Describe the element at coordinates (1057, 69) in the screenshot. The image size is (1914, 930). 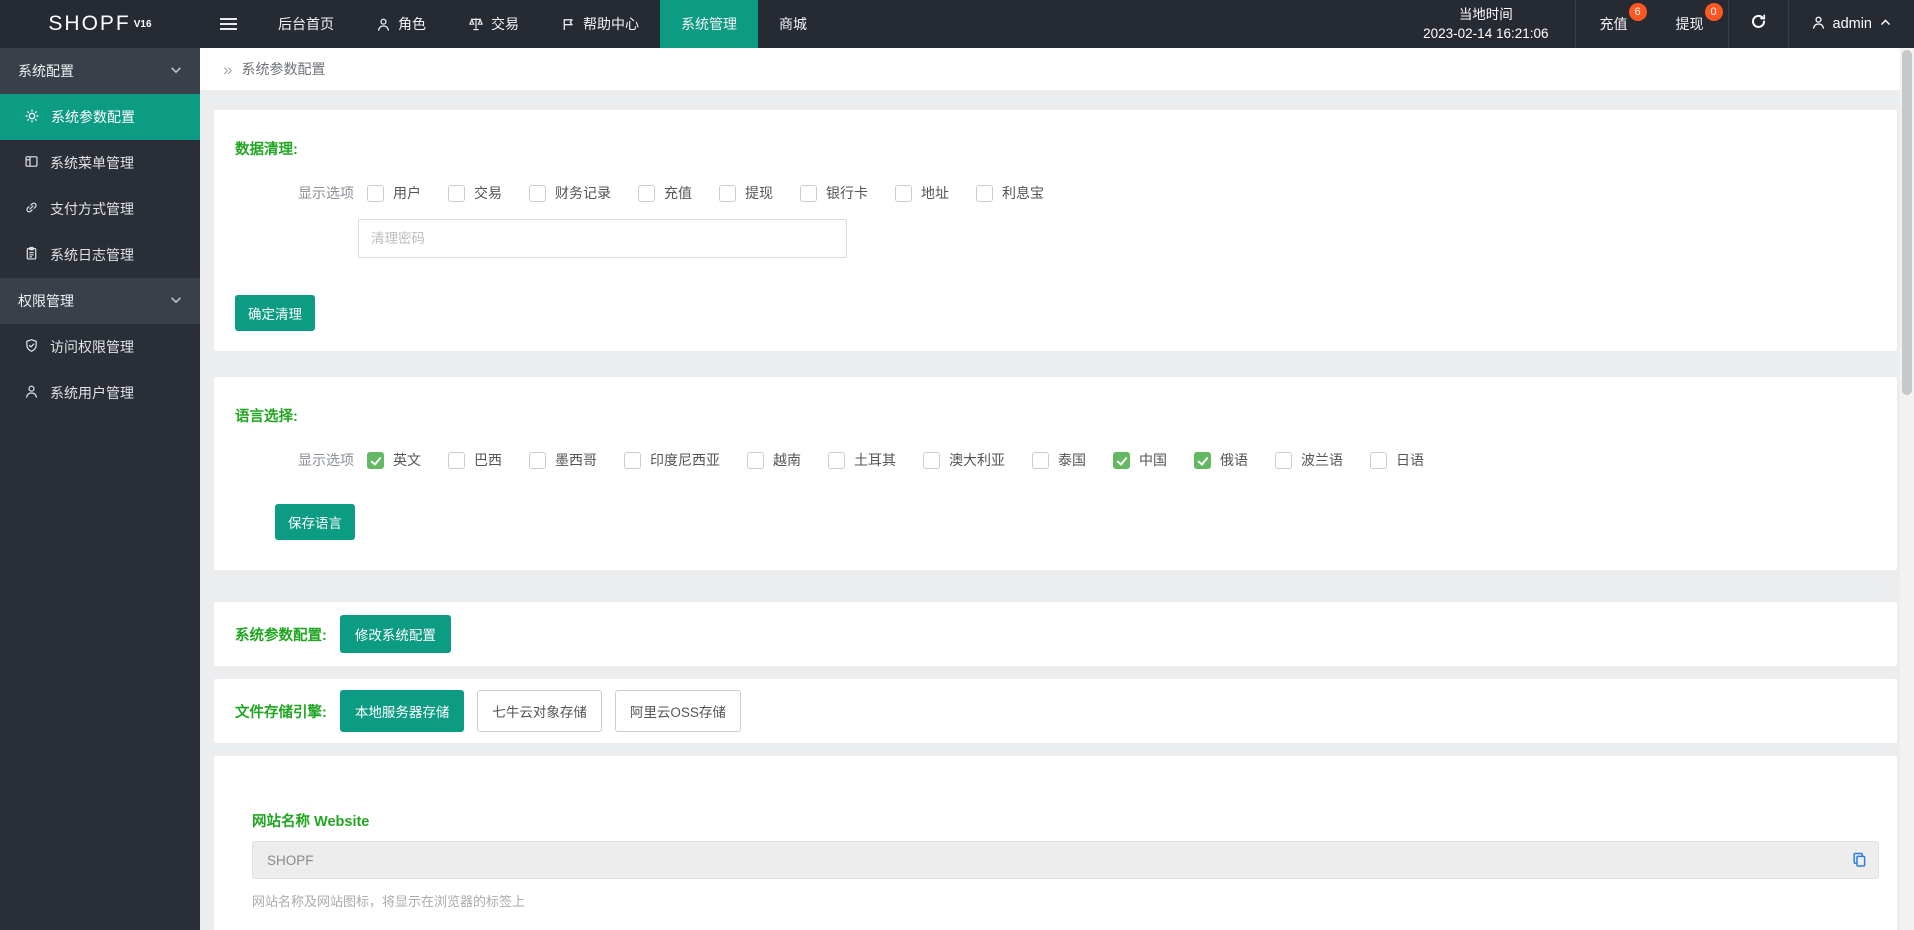
I see `breadcrumb: » 系统参数配置` at that location.